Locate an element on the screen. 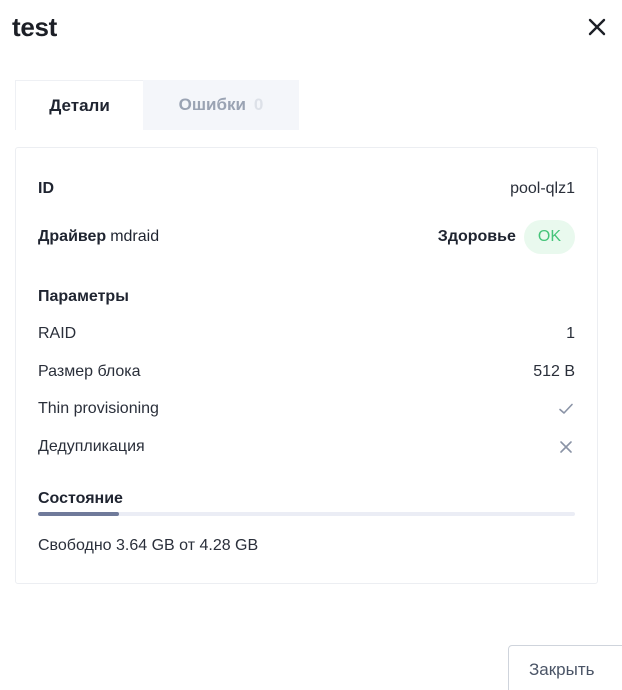 The height and width of the screenshot is (690, 622). usage-progress-bar is located at coordinates (306, 514).